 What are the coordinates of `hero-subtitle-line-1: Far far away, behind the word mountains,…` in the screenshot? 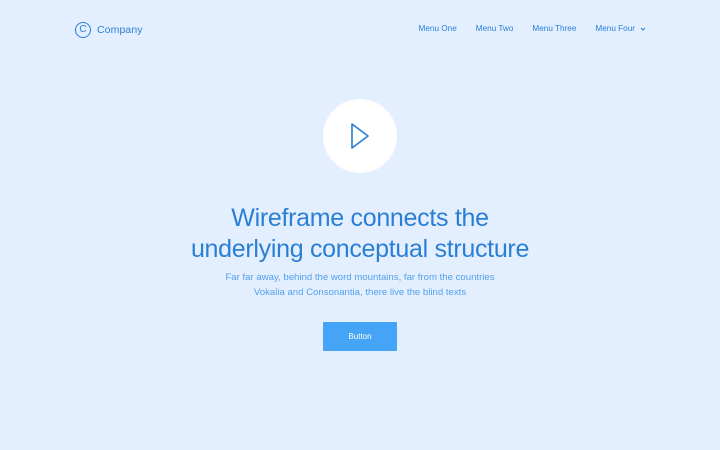 It's located at (360, 277).